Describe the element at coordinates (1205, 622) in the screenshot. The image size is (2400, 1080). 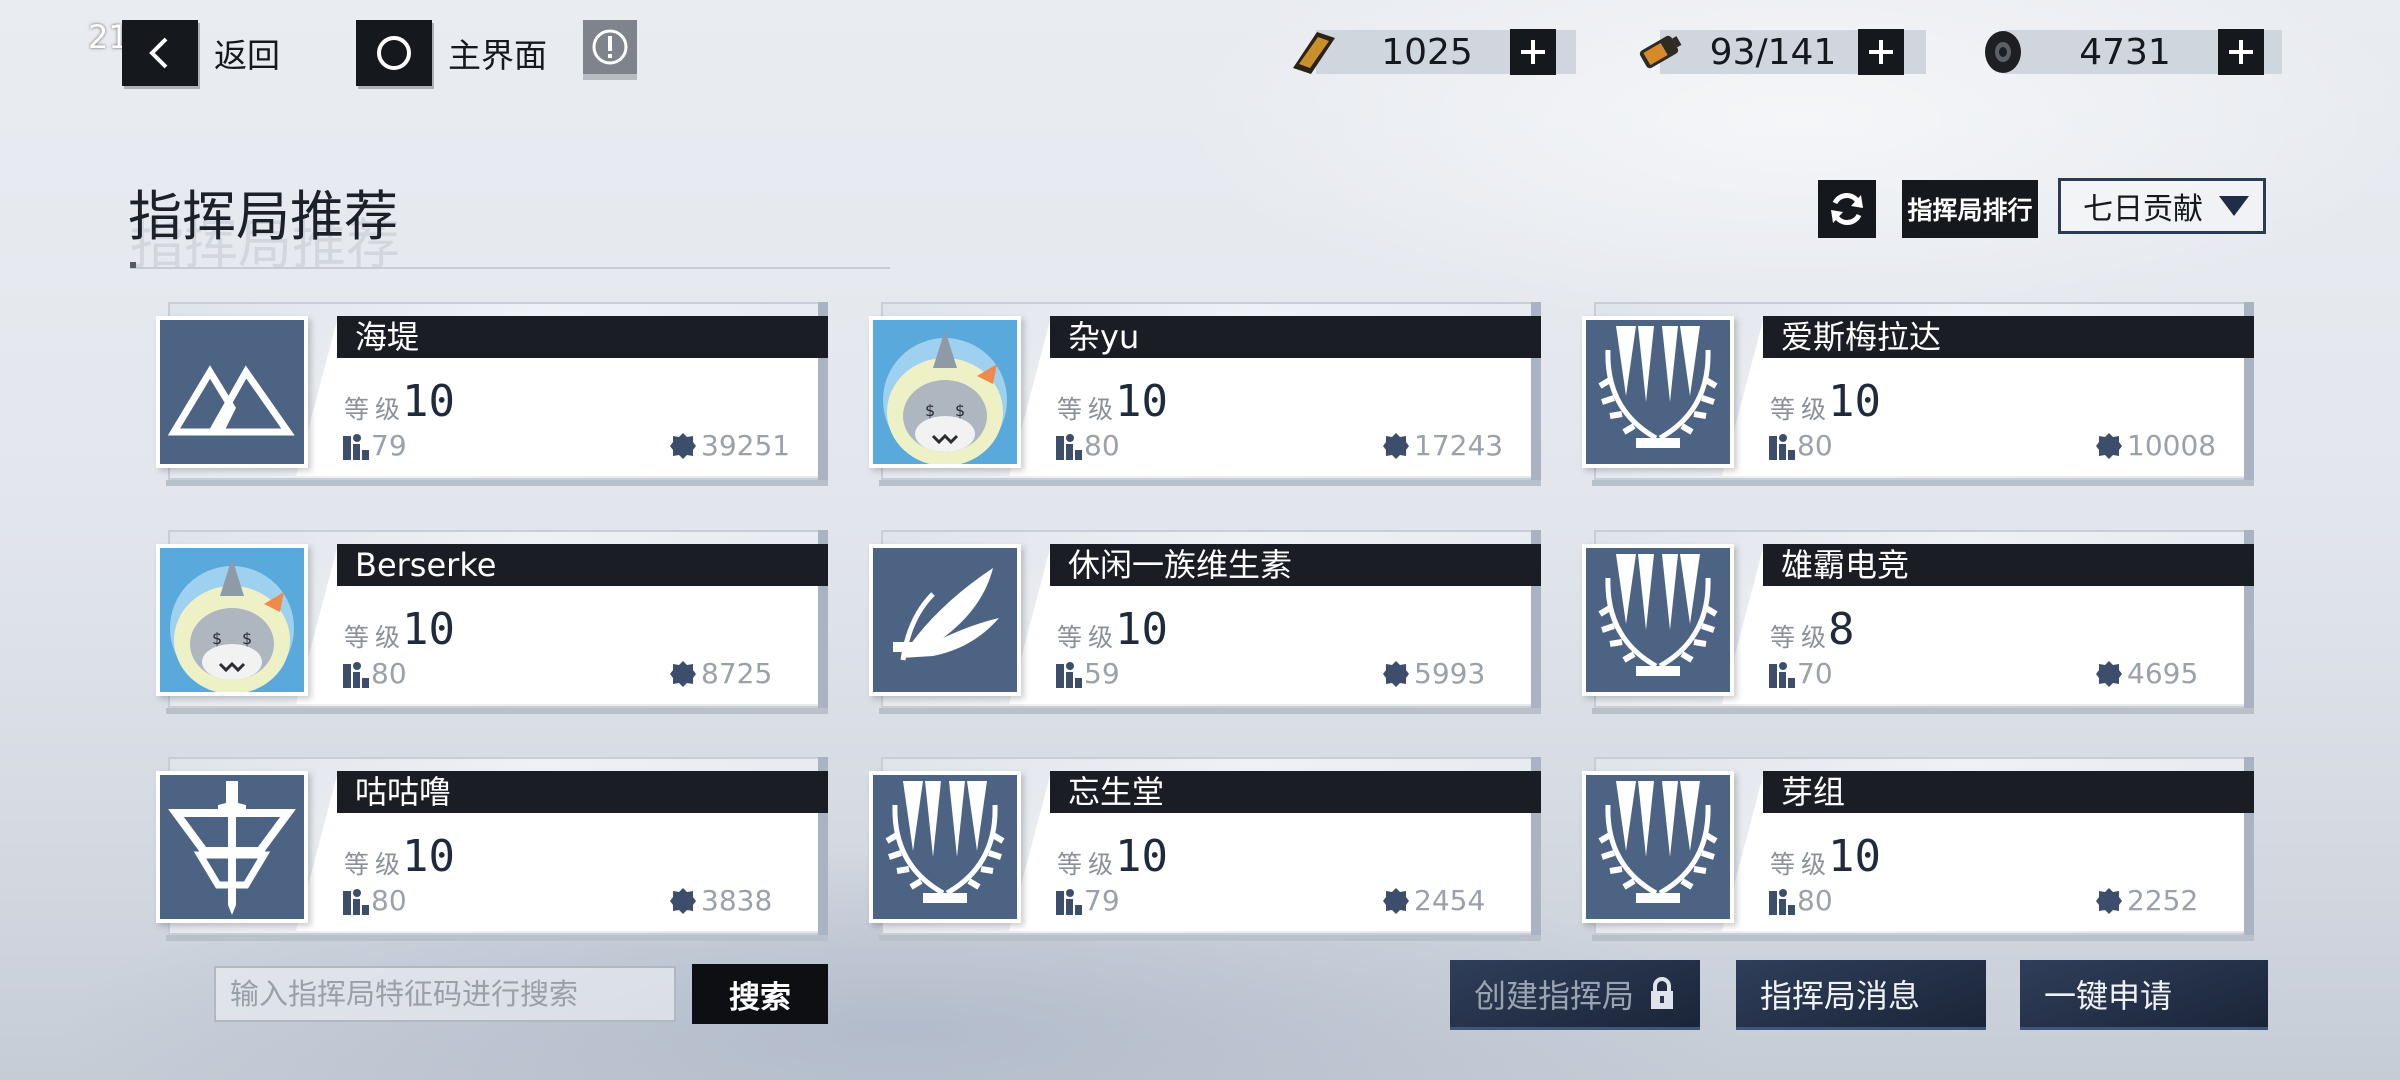
I see `commander-card: INFO 休闲一族维生素 等级 10 59 5993` at that location.